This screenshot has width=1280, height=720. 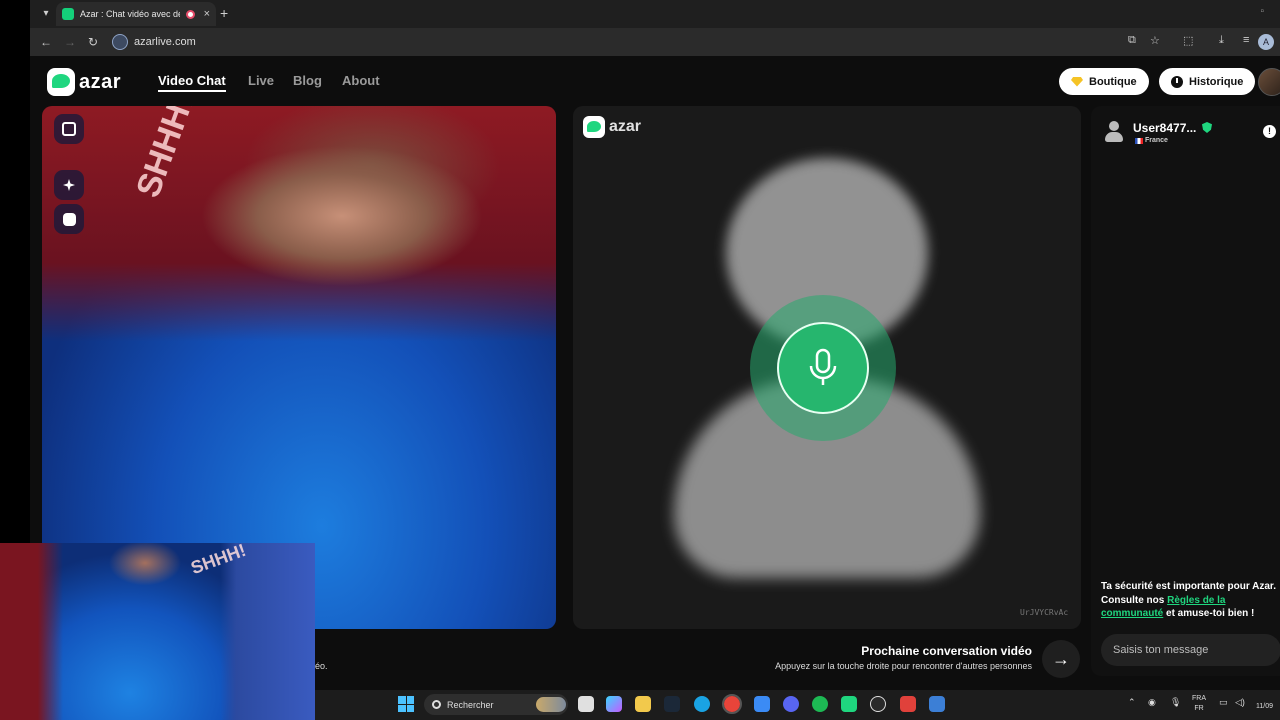 I want to click on red-app-icon, so click(x=908, y=704).